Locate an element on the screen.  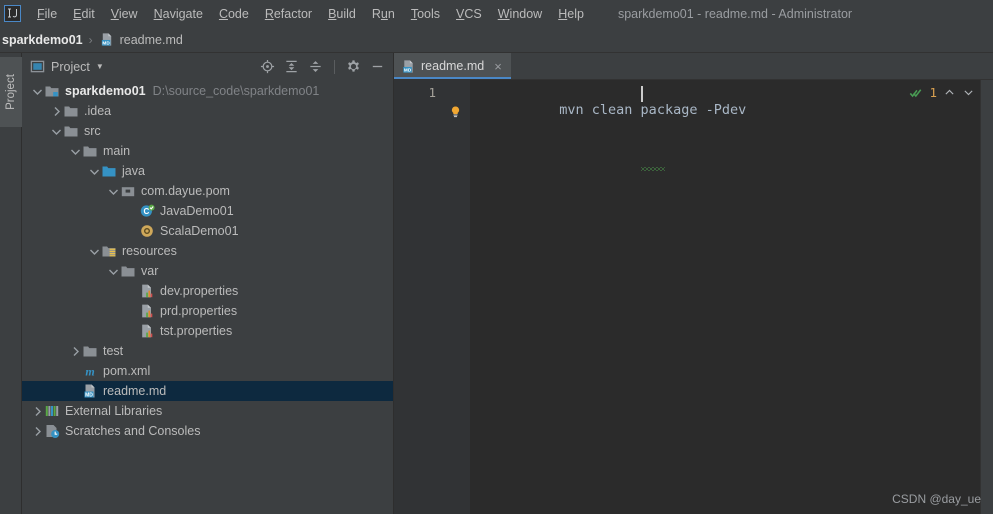
node-readme-md: MD readme.md is located at coordinates (207, 391).